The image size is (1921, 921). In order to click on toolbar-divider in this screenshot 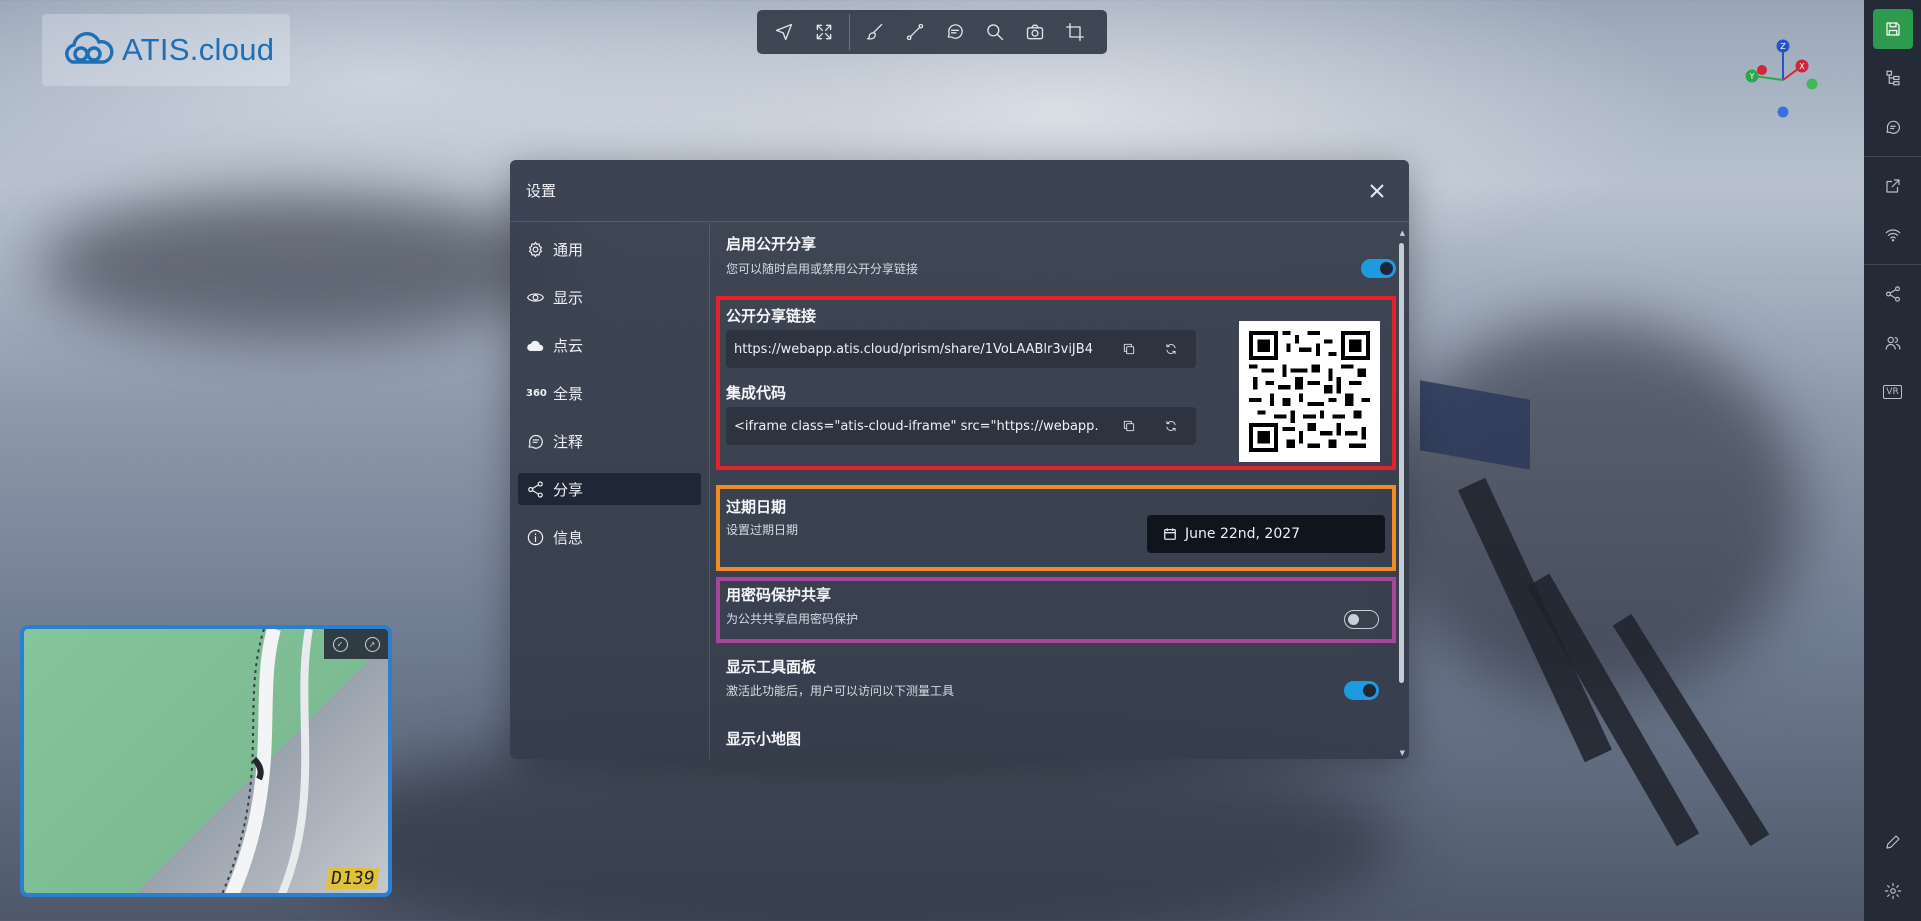, I will do `click(849, 32)`.